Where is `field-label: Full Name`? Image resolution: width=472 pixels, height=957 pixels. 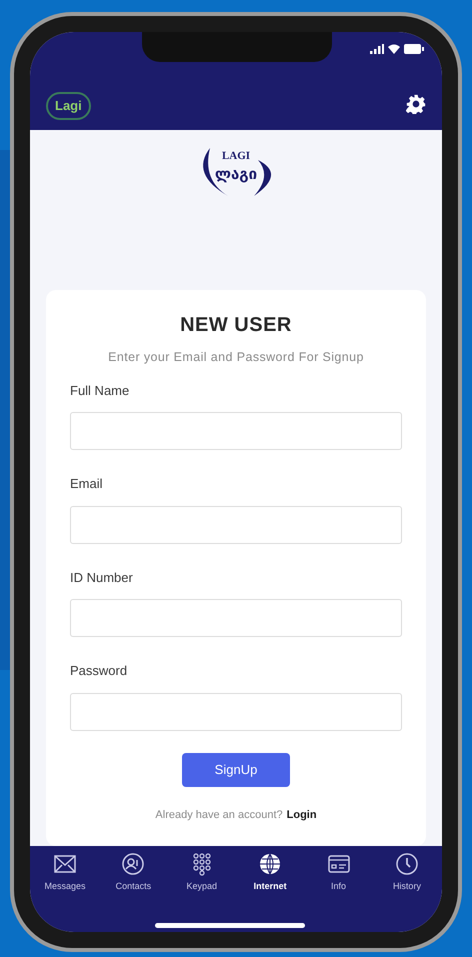 field-label: Full Name is located at coordinates (100, 391).